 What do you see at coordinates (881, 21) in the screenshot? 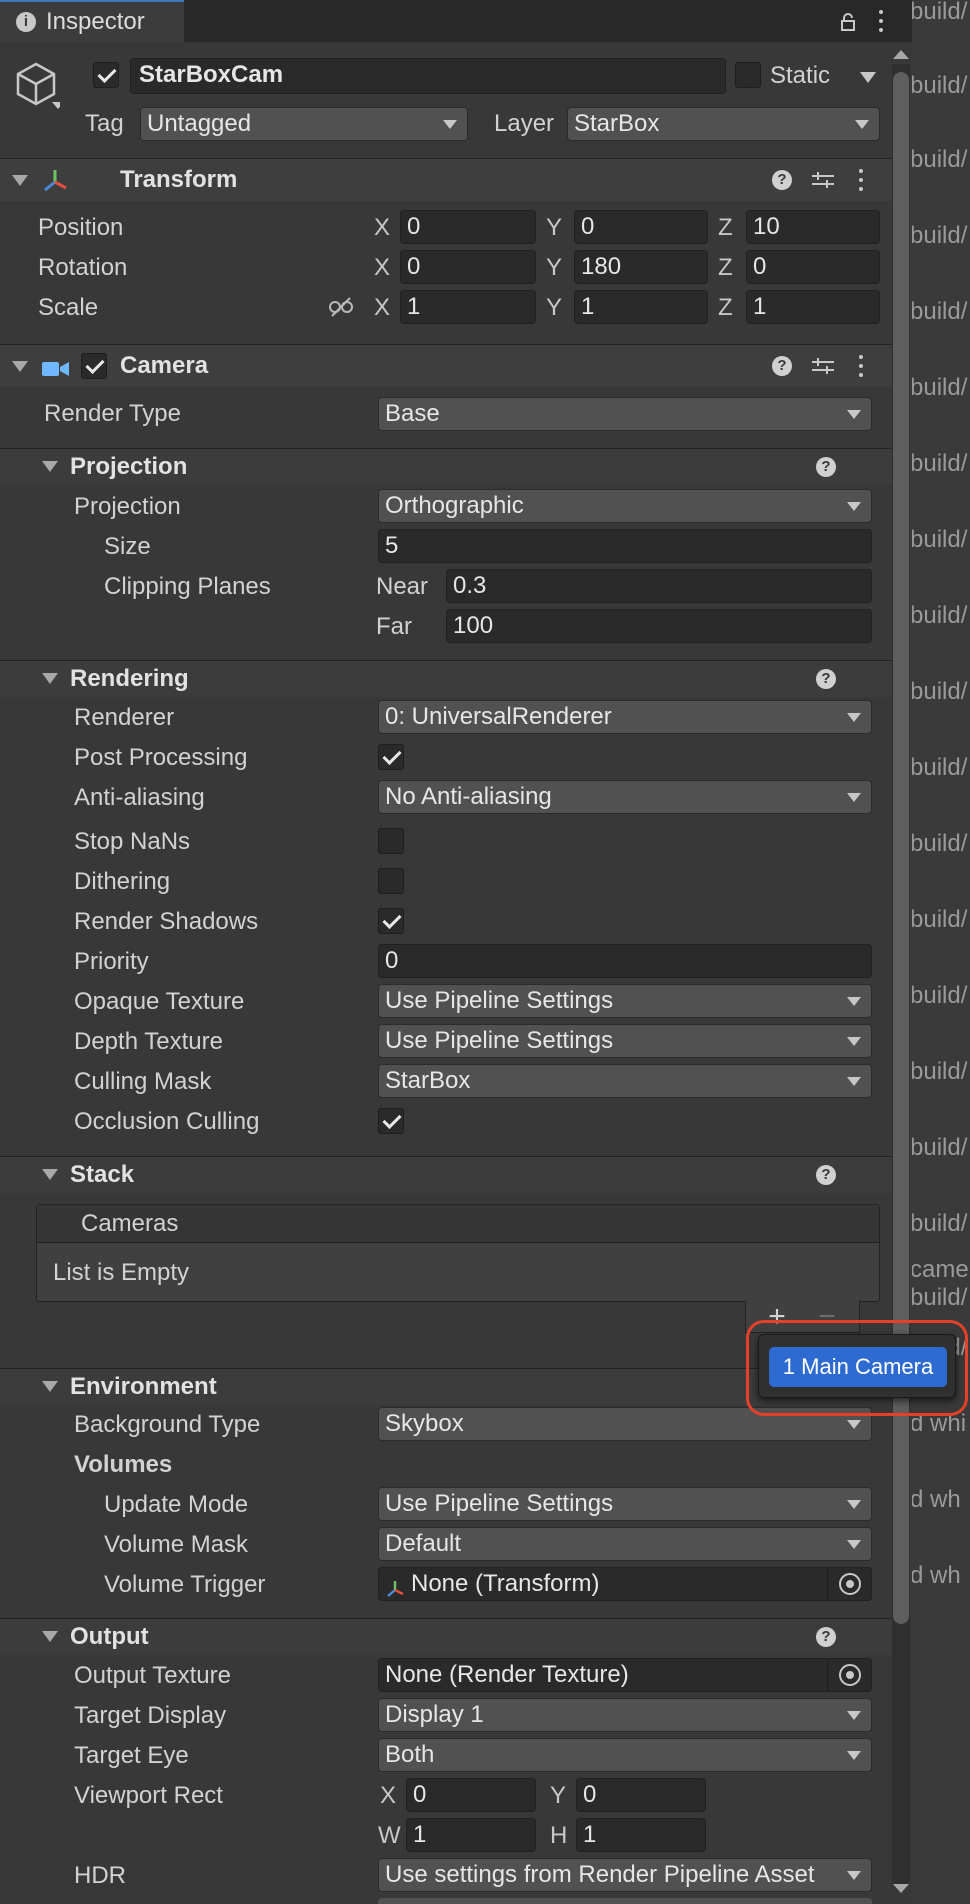
I see `tab-menu-icon` at bounding box center [881, 21].